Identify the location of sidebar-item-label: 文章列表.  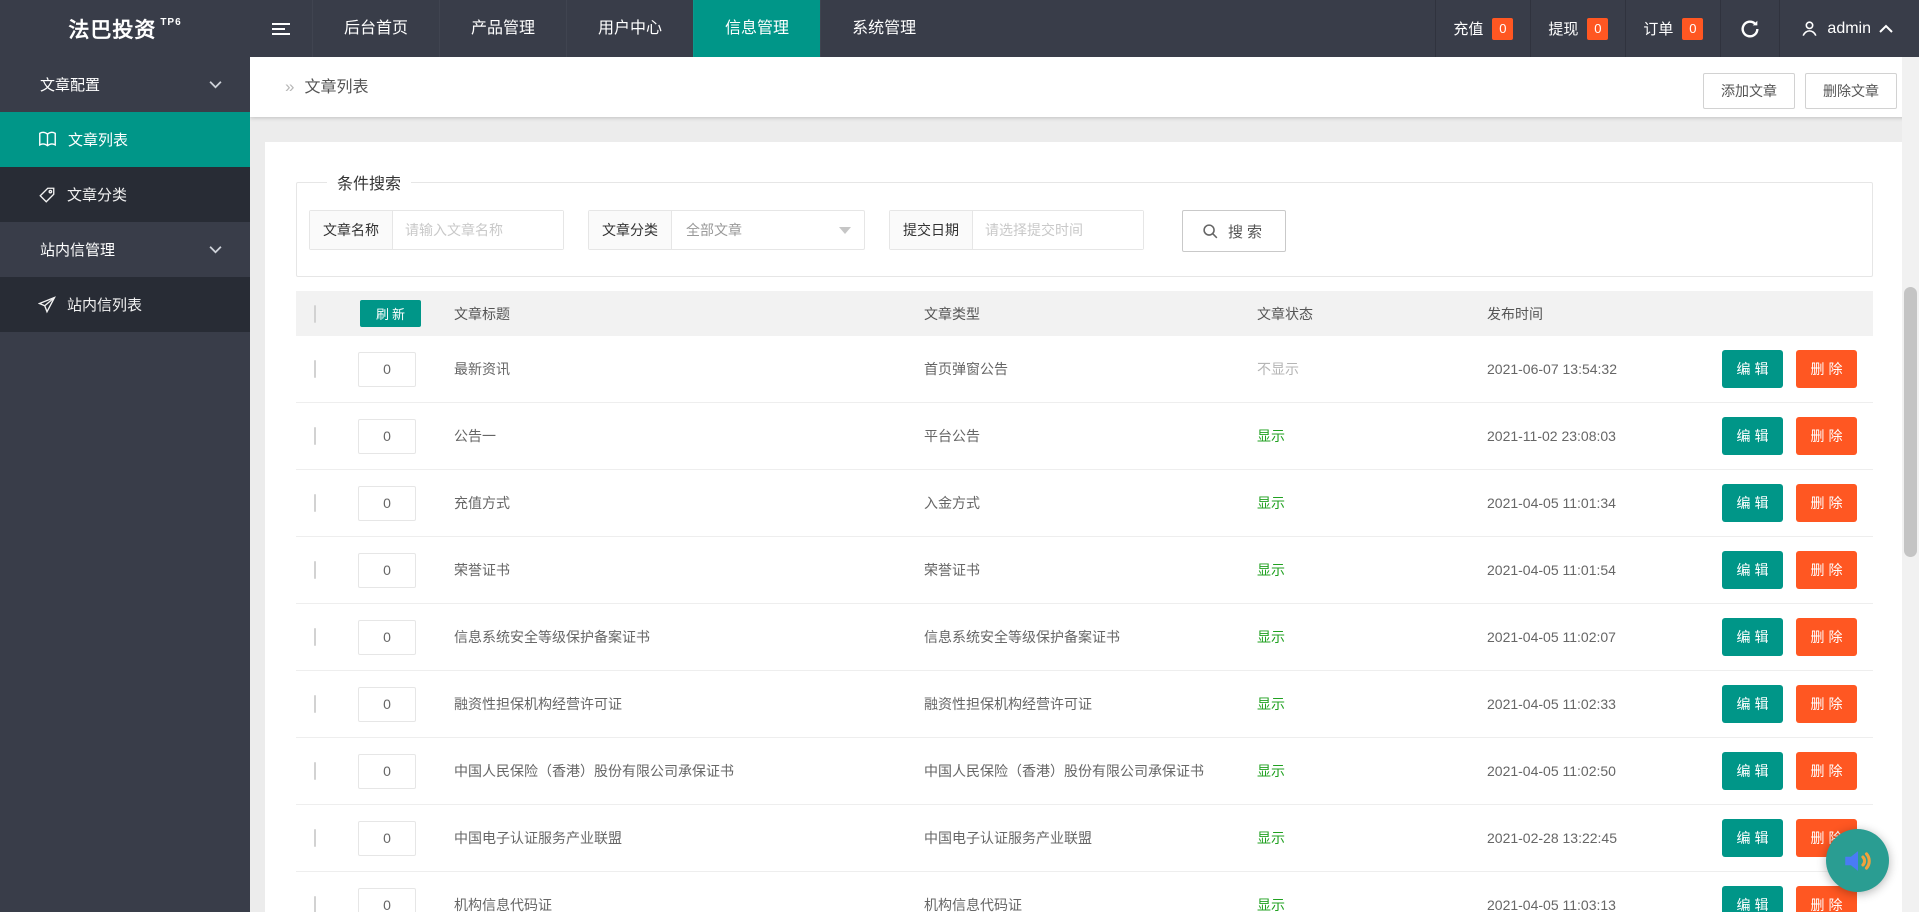
(98, 140).